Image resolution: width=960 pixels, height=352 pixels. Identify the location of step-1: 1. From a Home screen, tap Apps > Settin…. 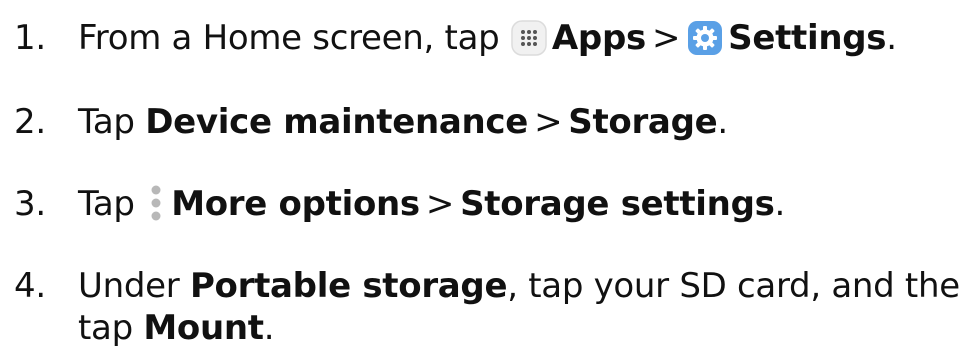
(487, 38).